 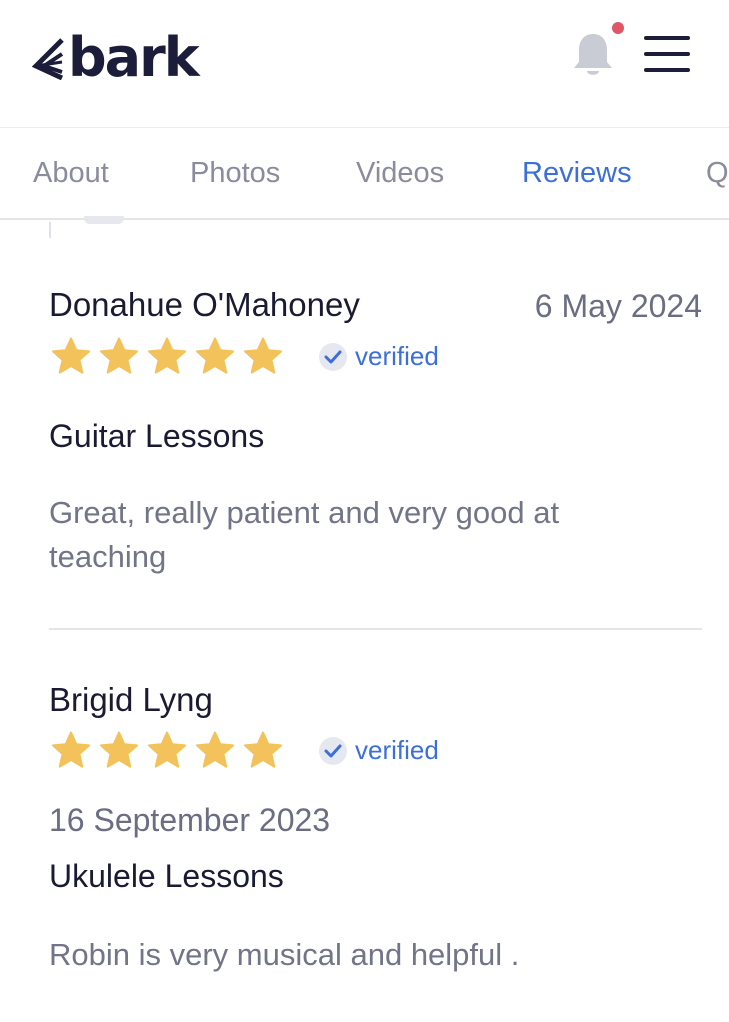 I want to click on service-title: Guitar Lessons, so click(x=157, y=436).